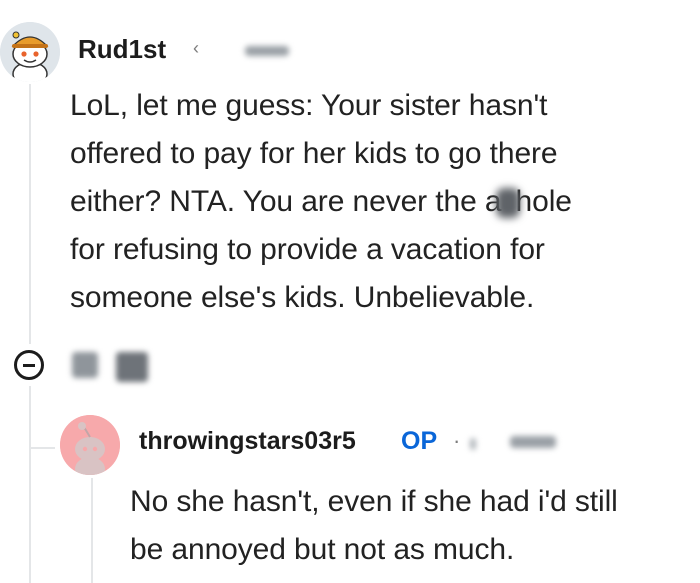 Image resolution: width=700 pixels, height=583 pixels. I want to click on thread-line-branch, so click(43, 448).